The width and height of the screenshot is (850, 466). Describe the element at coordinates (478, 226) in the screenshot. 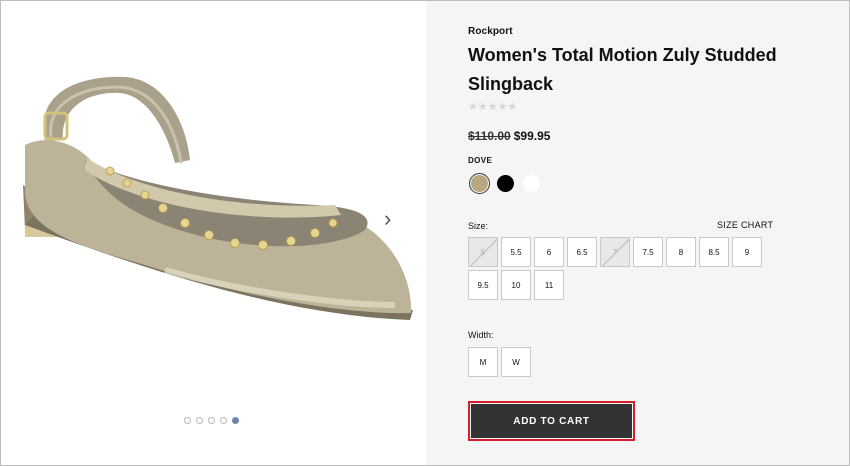

I see `size-label: Size:` at that location.